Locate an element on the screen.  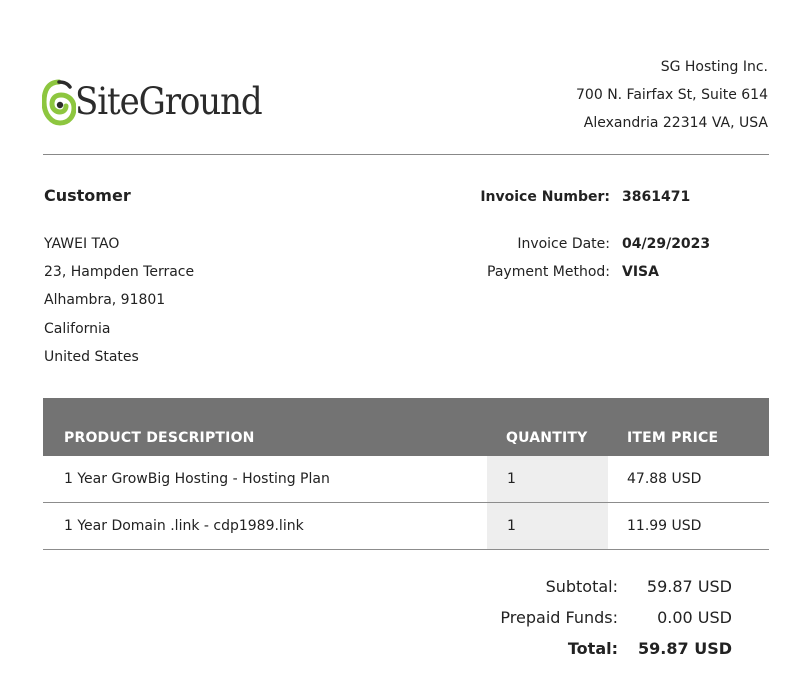
subtotal-row: Subtotal: 59.87 USD is located at coordinates (572, 591).